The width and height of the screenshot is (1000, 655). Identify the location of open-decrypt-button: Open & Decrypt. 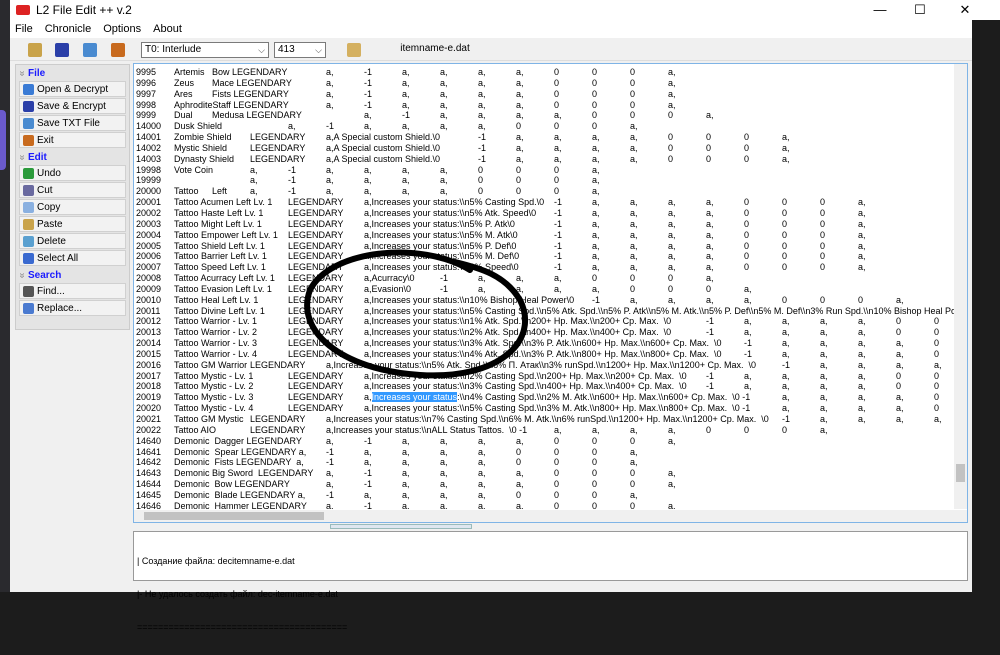
(72, 89).